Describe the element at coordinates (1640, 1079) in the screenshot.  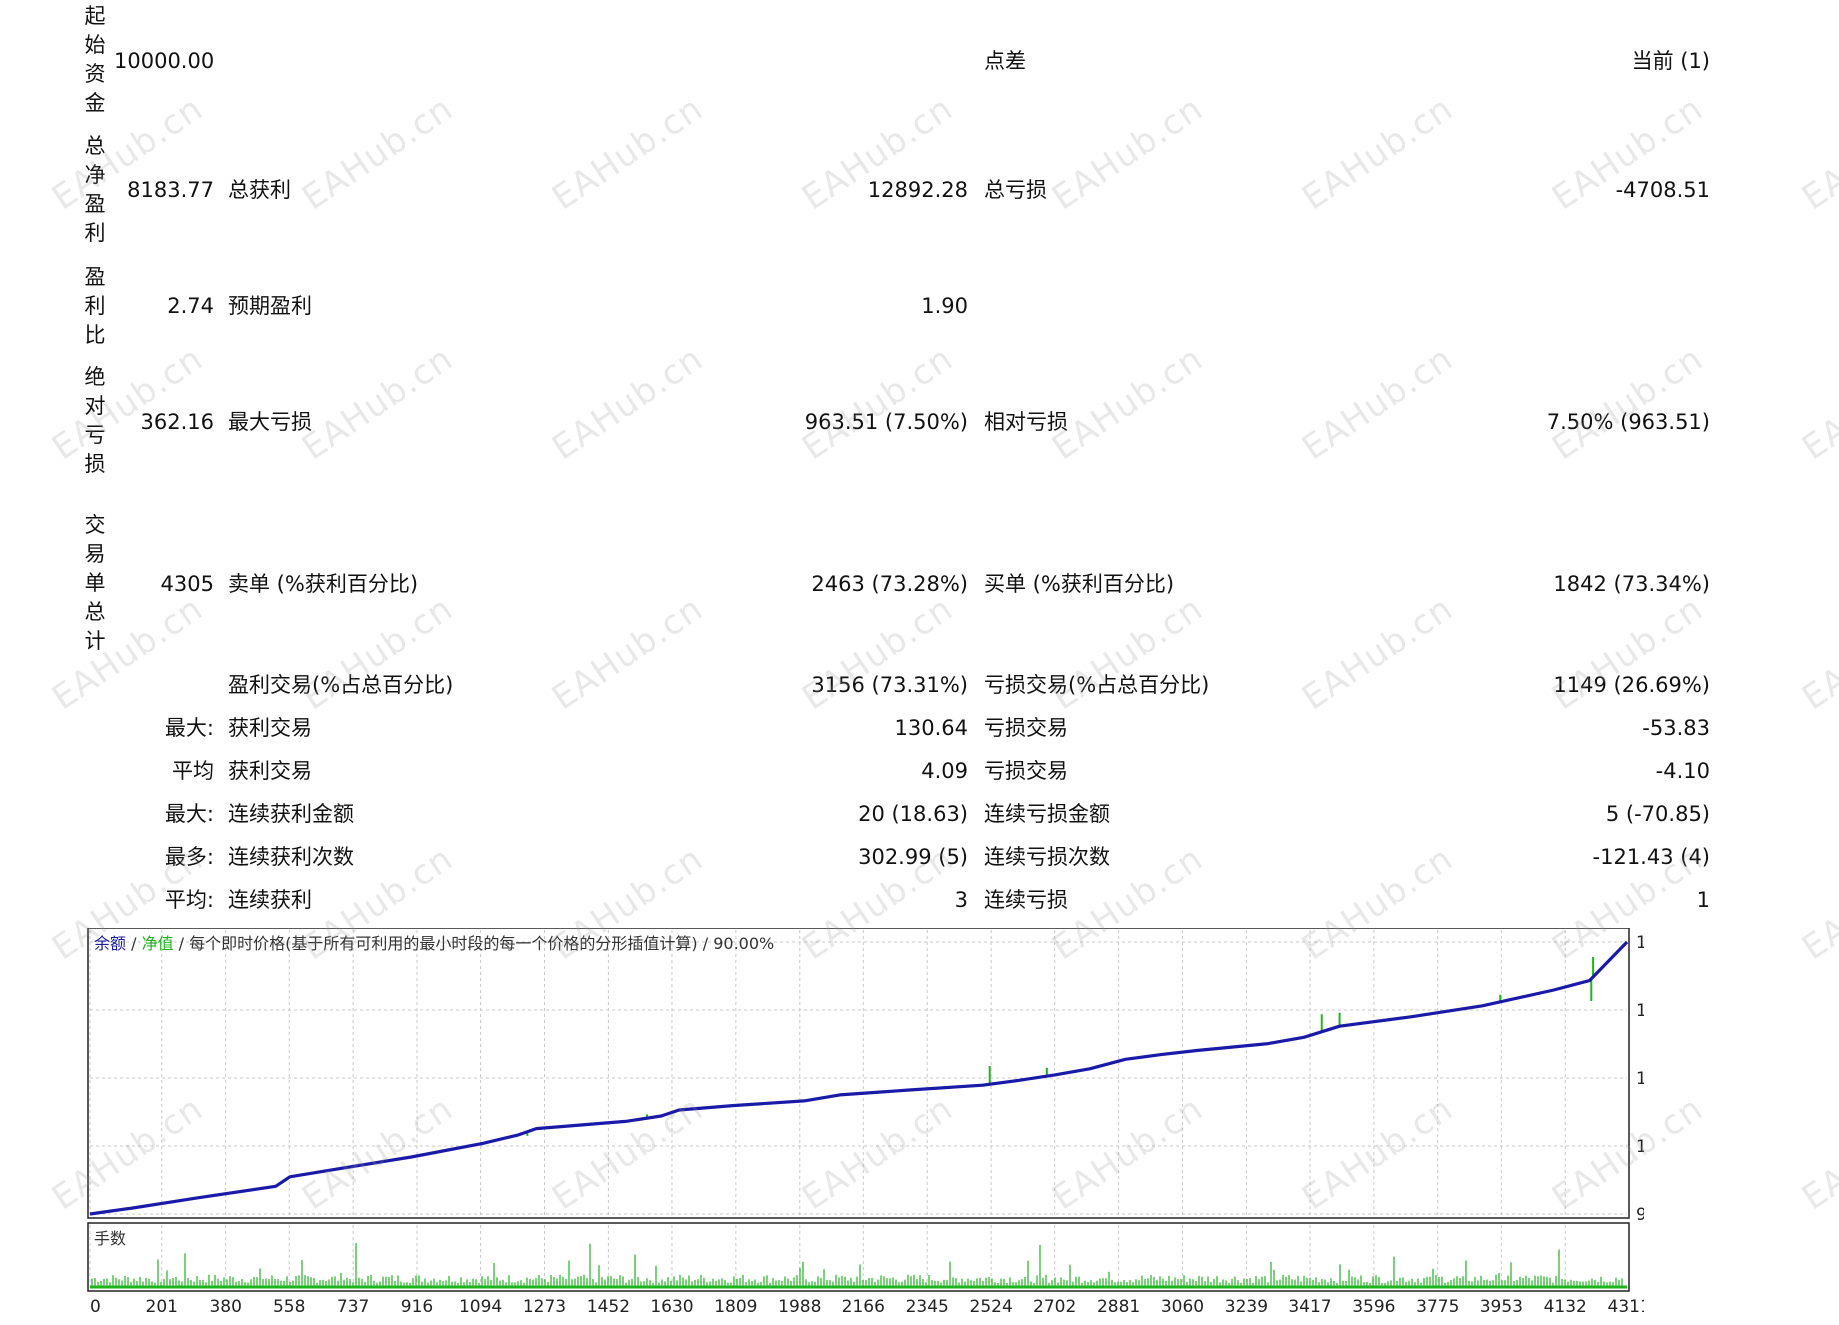
I see `y-axis-ticks: 18174 16016 13857 11699 9540` at that location.